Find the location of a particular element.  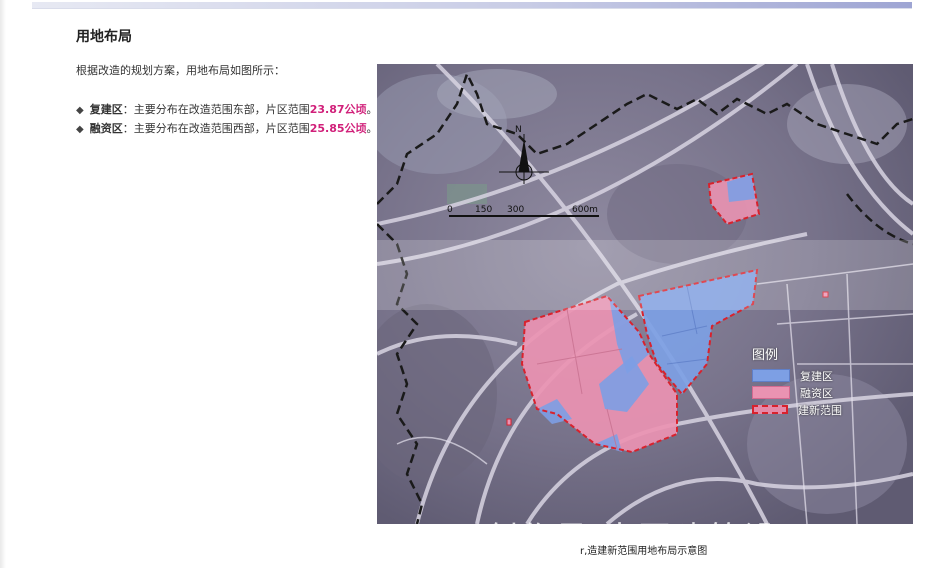

north-label: N is located at coordinates (518, 130).